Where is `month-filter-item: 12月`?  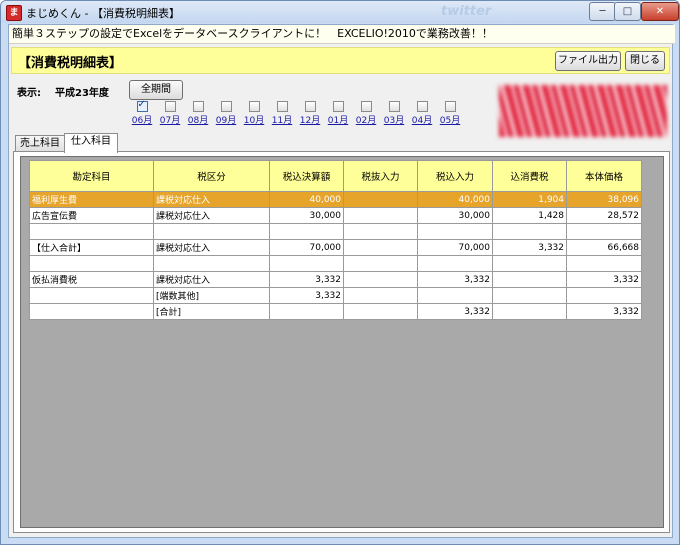
month-filter-item: 12月 is located at coordinates (310, 113).